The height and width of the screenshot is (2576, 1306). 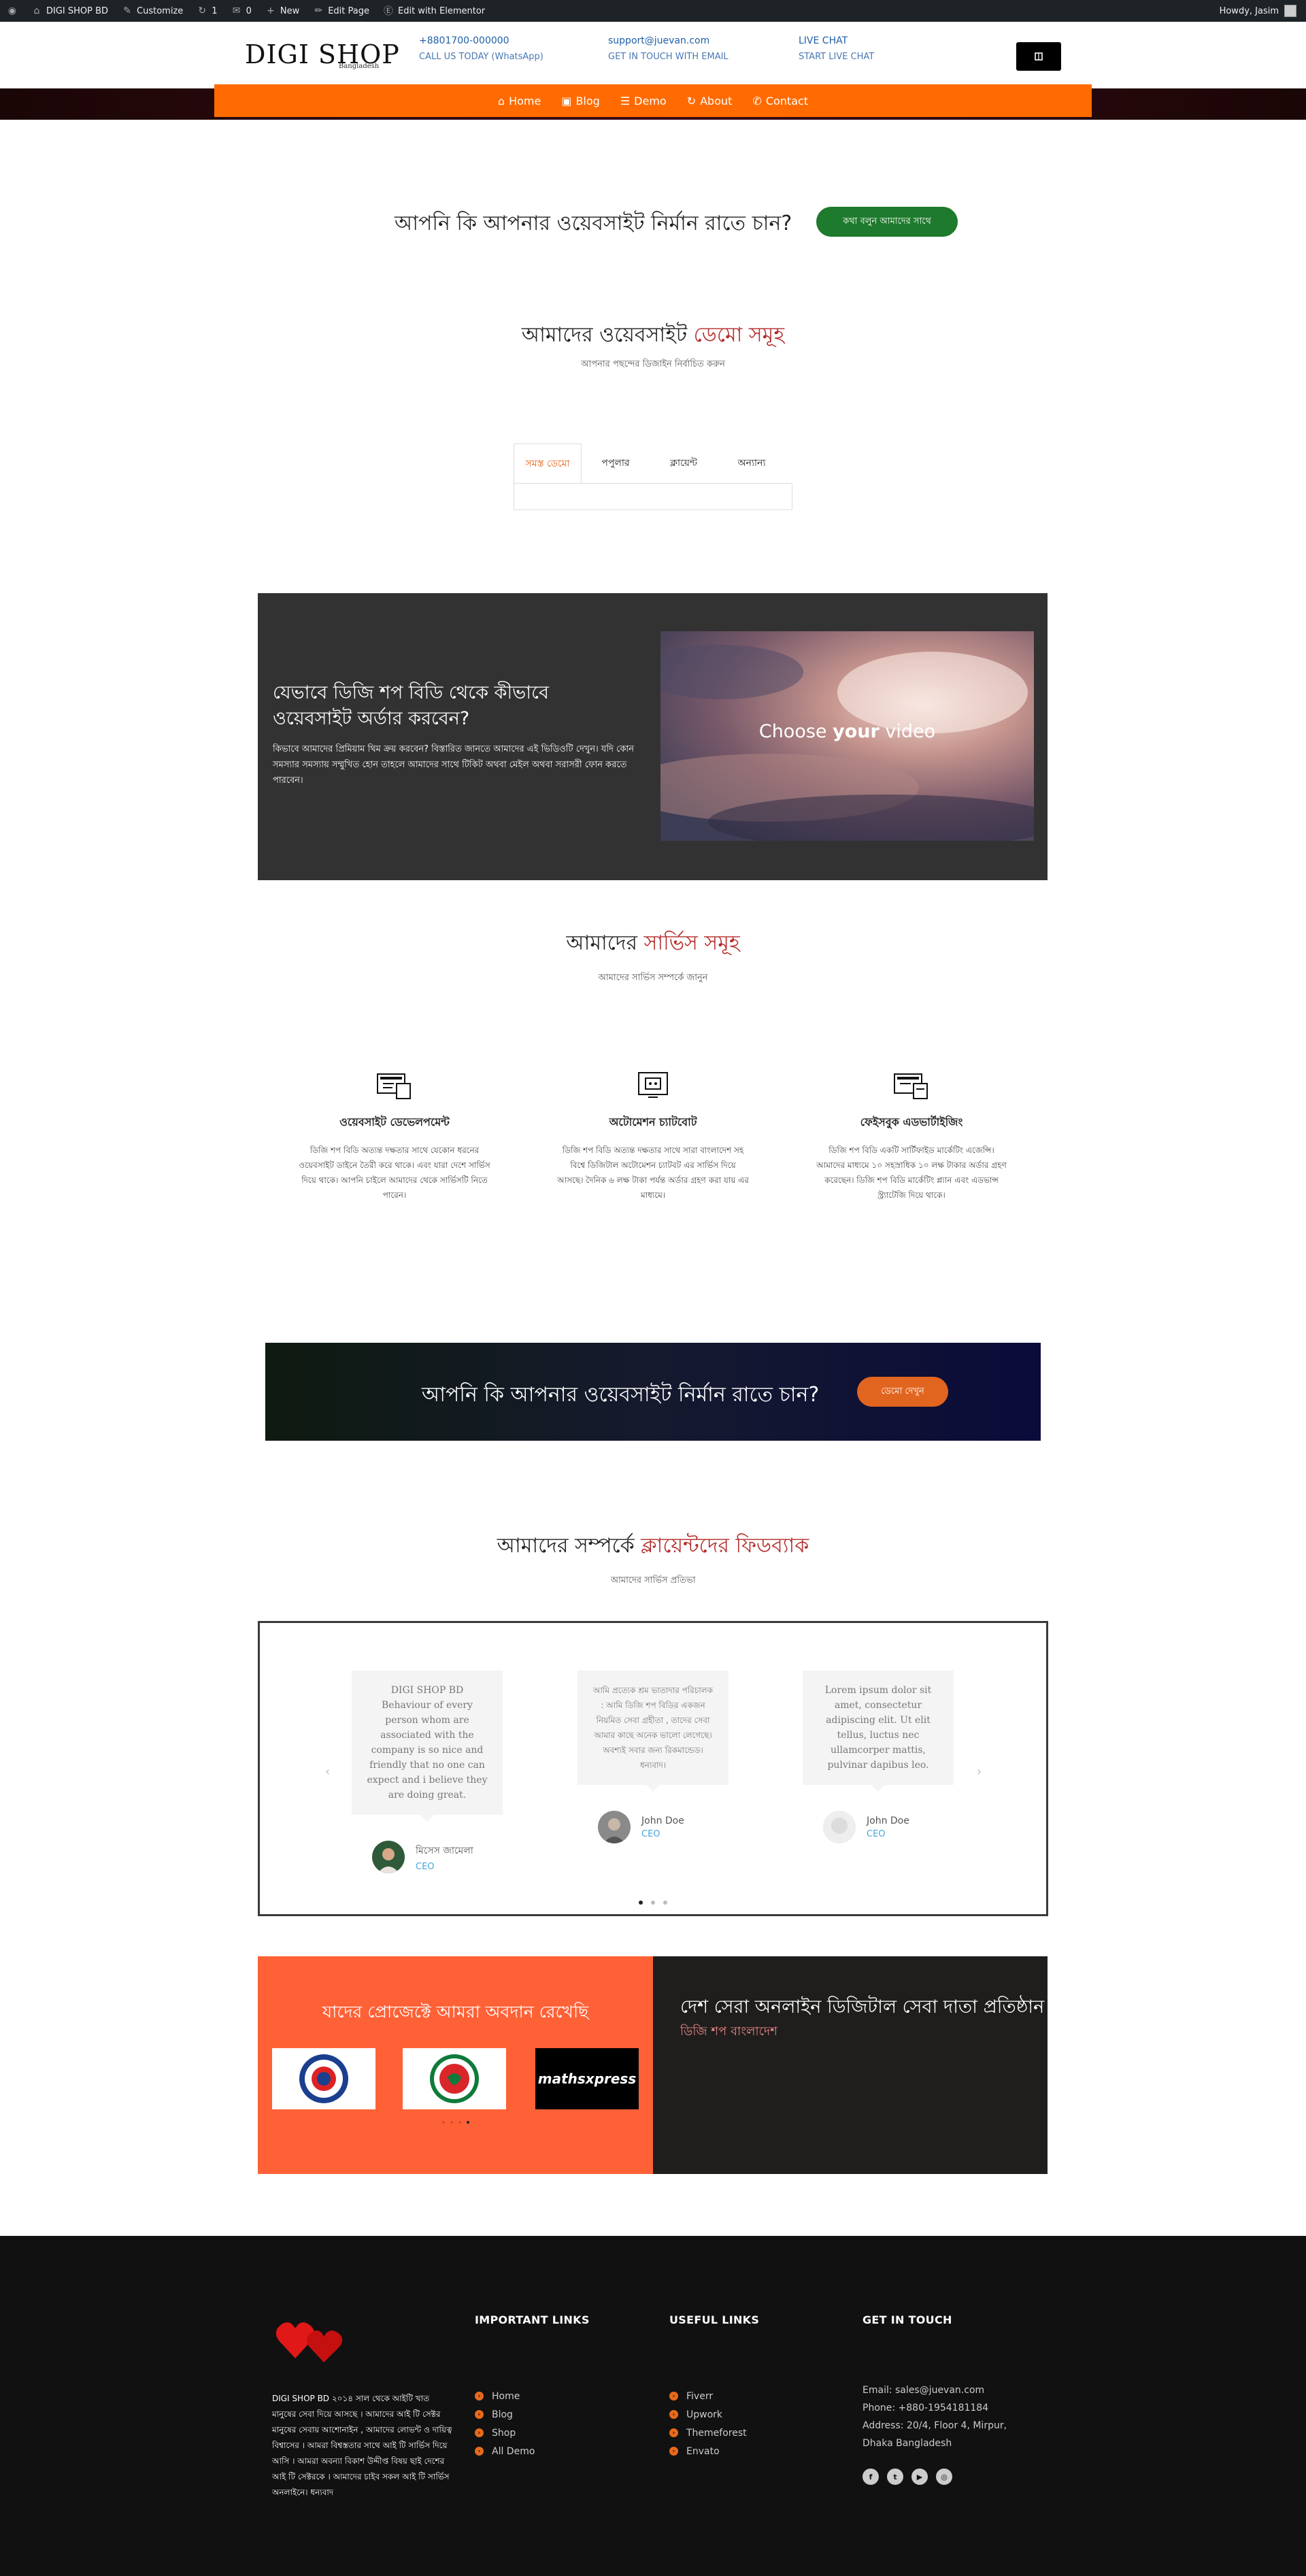 What do you see at coordinates (691, 100) in the screenshot?
I see `refresh-icon: ↻` at bounding box center [691, 100].